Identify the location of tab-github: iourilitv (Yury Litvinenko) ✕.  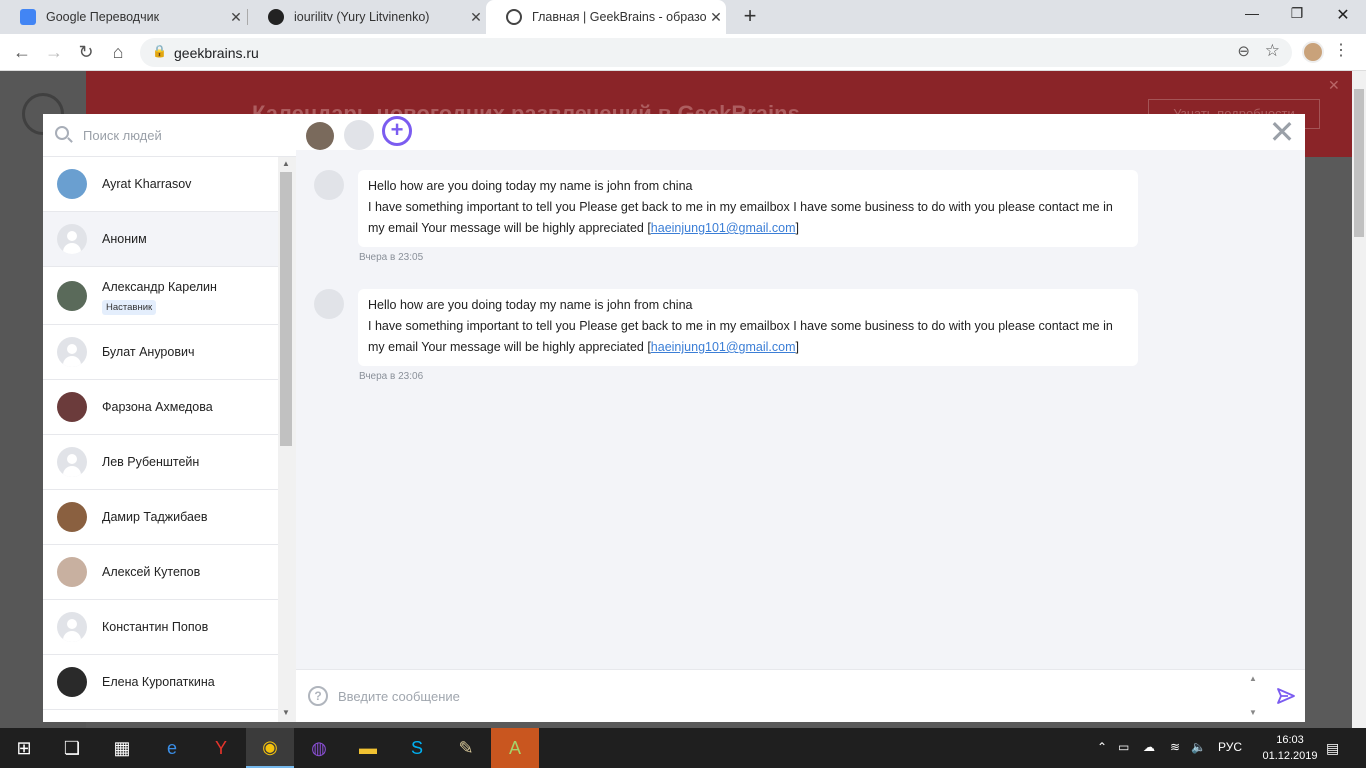
(367, 17).